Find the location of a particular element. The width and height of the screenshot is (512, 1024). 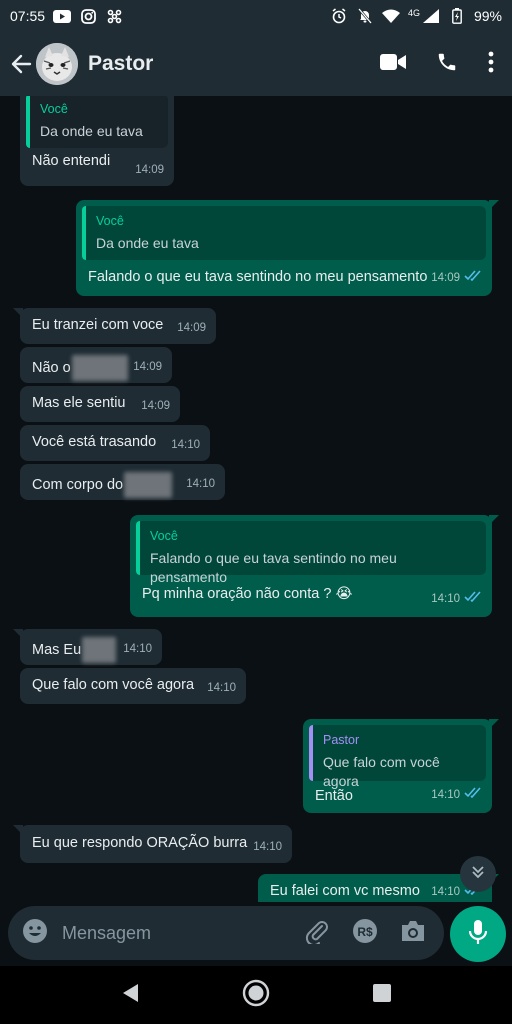

message-text: Que falo com você agora is located at coordinates (113, 685).